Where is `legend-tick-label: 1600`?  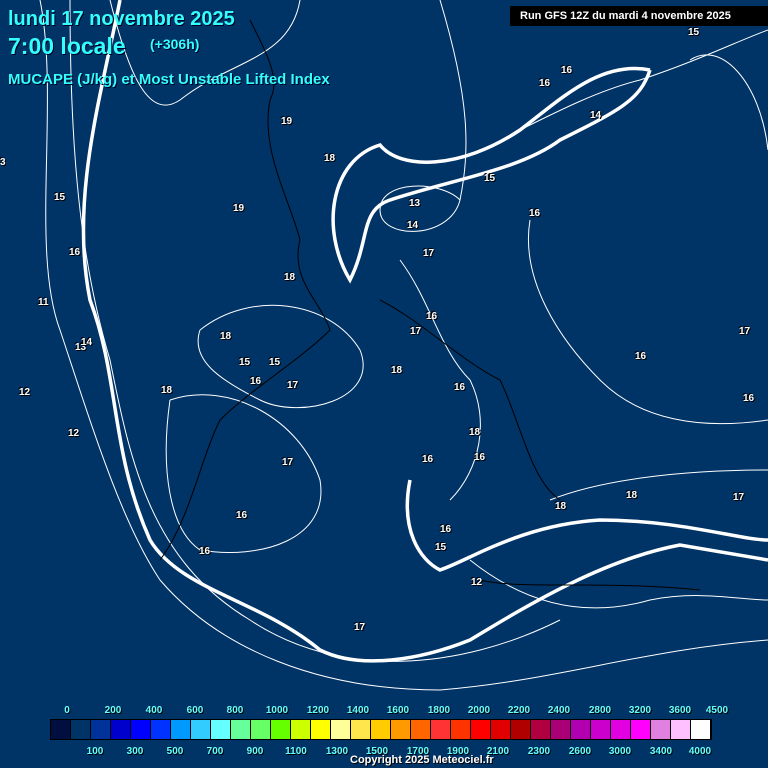
legend-tick-label: 1600 is located at coordinates (398, 710).